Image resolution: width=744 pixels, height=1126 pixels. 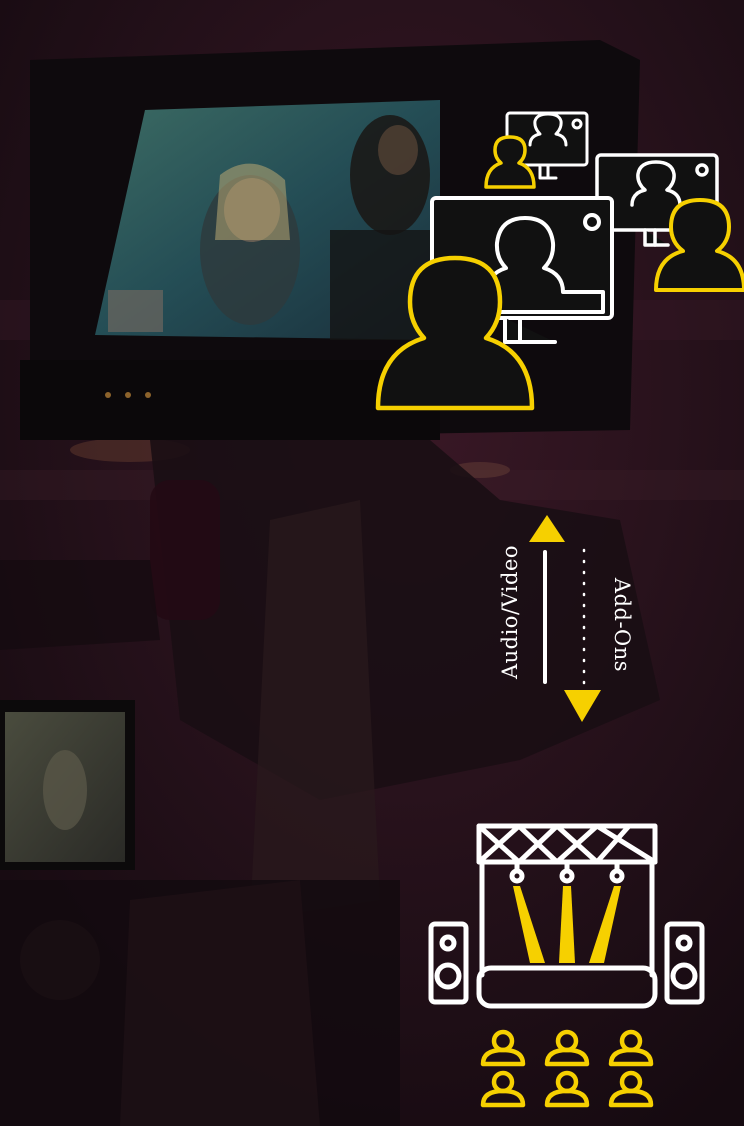 What do you see at coordinates (567, 1068) in the screenshot?
I see `audience-icon` at bounding box center [567, 1068].